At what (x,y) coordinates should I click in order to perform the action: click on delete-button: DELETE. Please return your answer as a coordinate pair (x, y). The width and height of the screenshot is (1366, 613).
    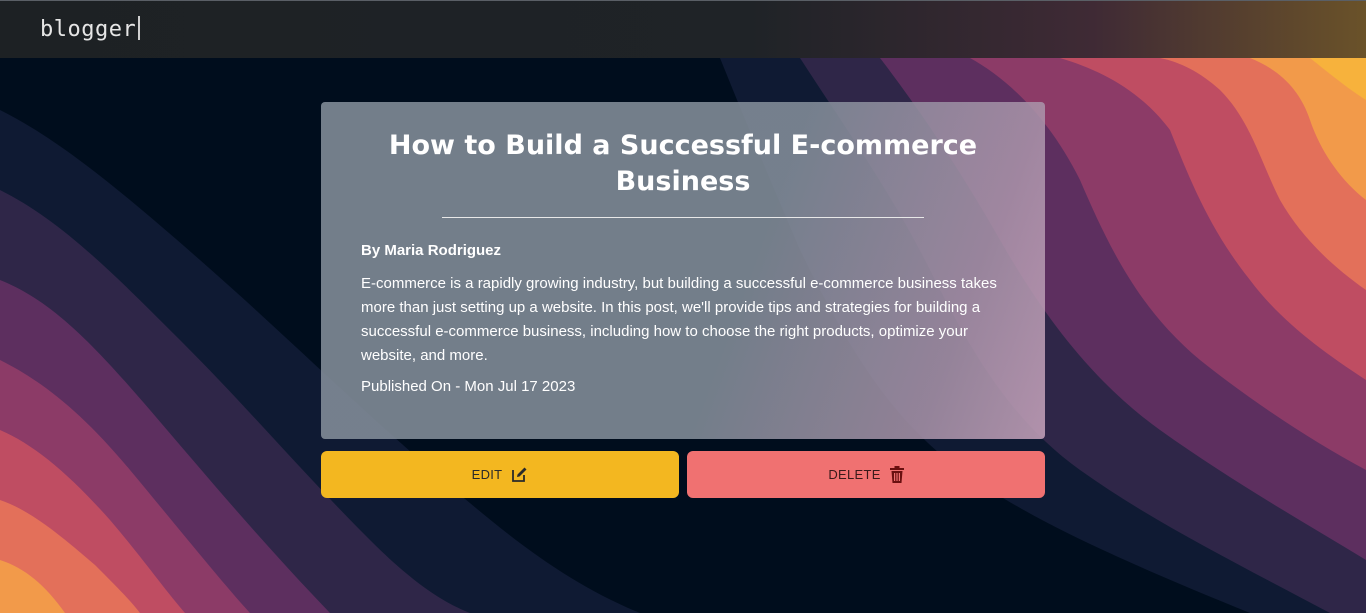
    Looking at the image, I should click on (866, 474).